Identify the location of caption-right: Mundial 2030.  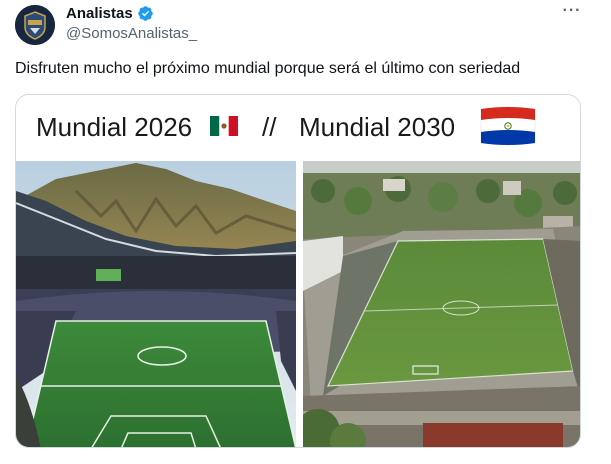
(377, 127).